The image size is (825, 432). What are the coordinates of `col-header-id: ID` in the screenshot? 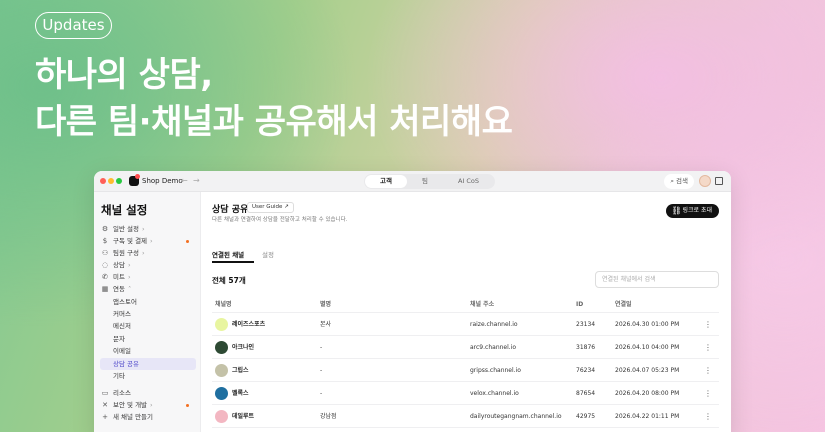 It's located at (579, 304).